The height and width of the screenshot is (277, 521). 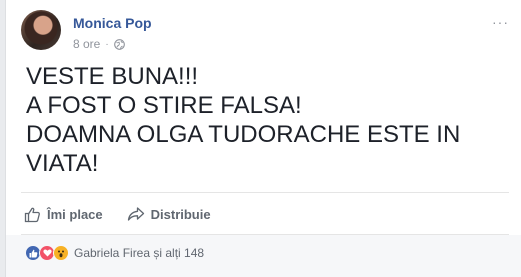 What do you see at coordinates (136, 214) in the screenshot?
I see `share-arrow-icon` at bounding box center [136, 214].